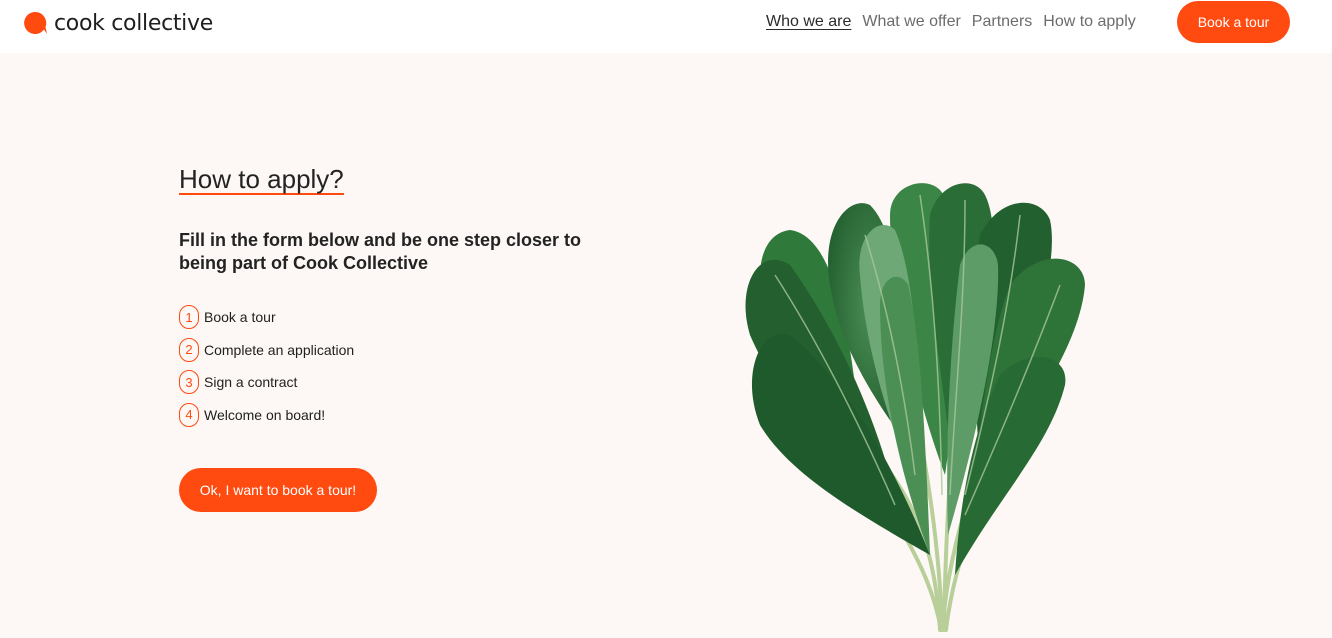 The height and width of the screenshot is (638, 1332). What do you see at coordinates (1233, 22) in the screenshot?
I see `book-tour-button: Book a tour` at bounding box center [1233, 22].